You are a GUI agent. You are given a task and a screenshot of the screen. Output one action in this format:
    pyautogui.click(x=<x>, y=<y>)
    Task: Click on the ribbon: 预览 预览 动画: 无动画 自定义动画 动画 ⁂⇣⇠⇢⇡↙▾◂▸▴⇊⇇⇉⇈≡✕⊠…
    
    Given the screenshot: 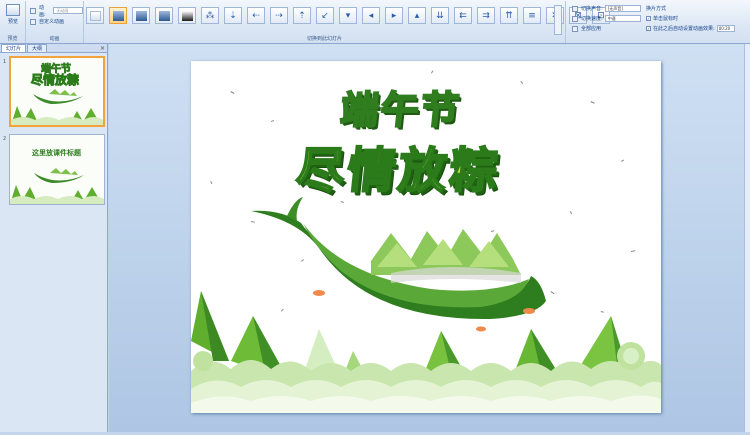 What is the action you would take?
    pyautogui.click(x=375, y=22)
    